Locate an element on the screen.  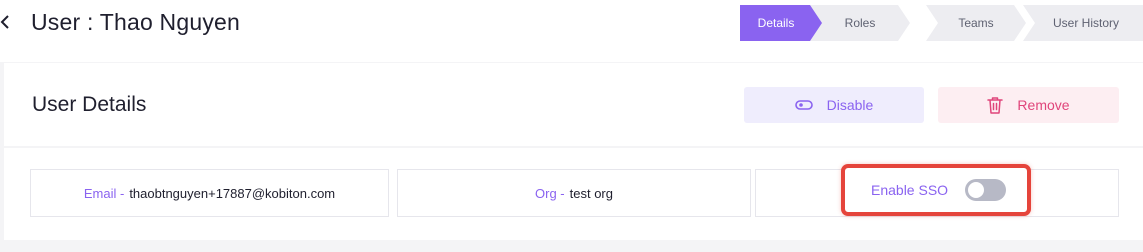
tab-user-history: User History is located at coordinates (1083, 23).